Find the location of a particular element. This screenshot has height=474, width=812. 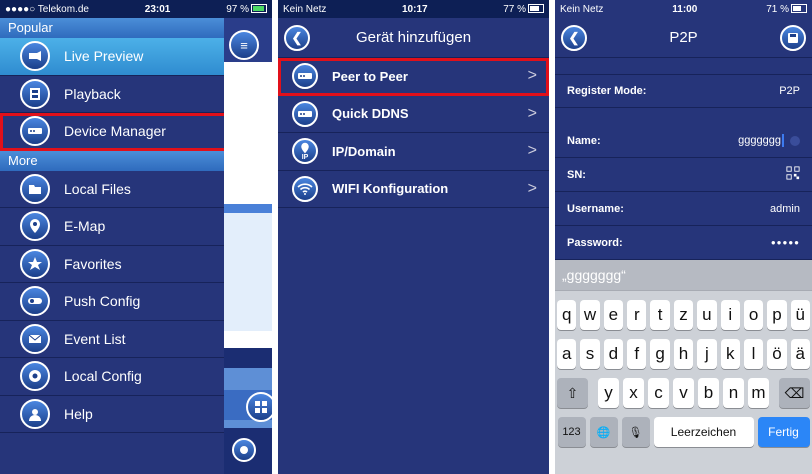

option-quick-ddns: Quick DDNS > is located at coordinates (413, 114).